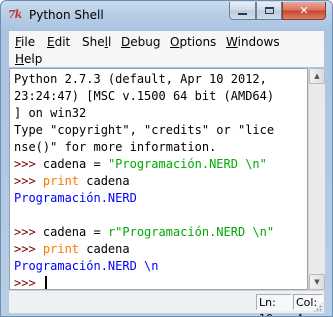 This screenshot has height=317, width=333. What do you see at coordinates (45, 282) in the screenshot?
I see `text-cursor` at bounding box center [45, 282].